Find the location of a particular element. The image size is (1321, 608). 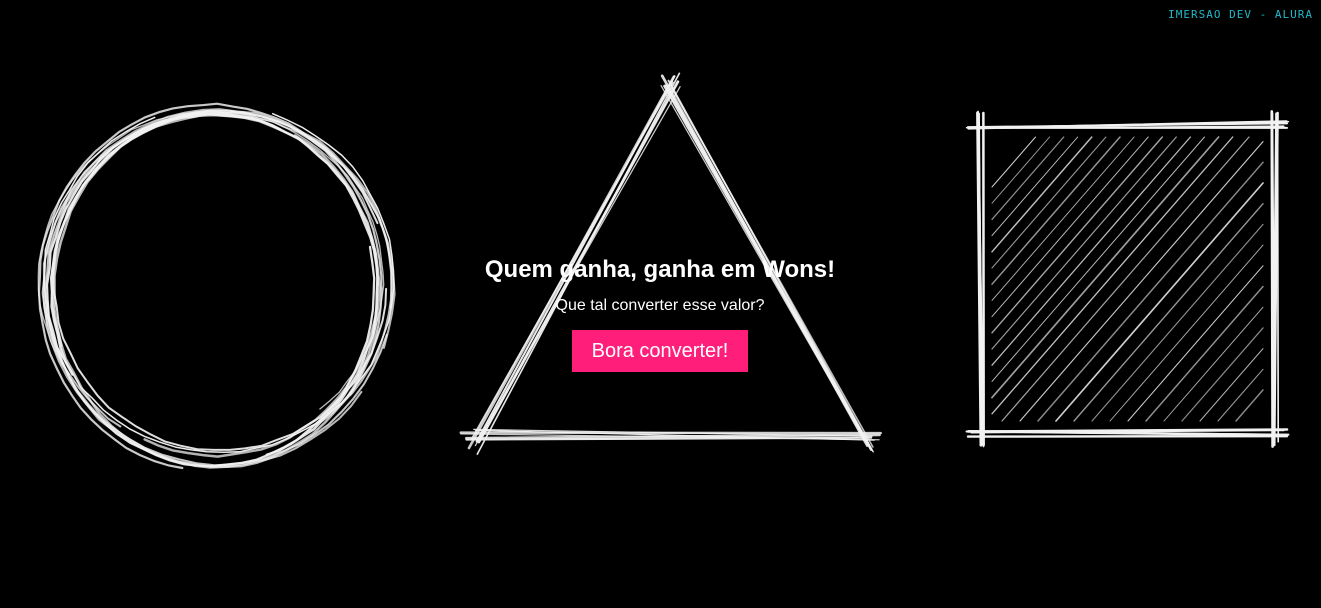

hero-subtitle: Que tal converter esse valor? is located at coordinates (660, 305).